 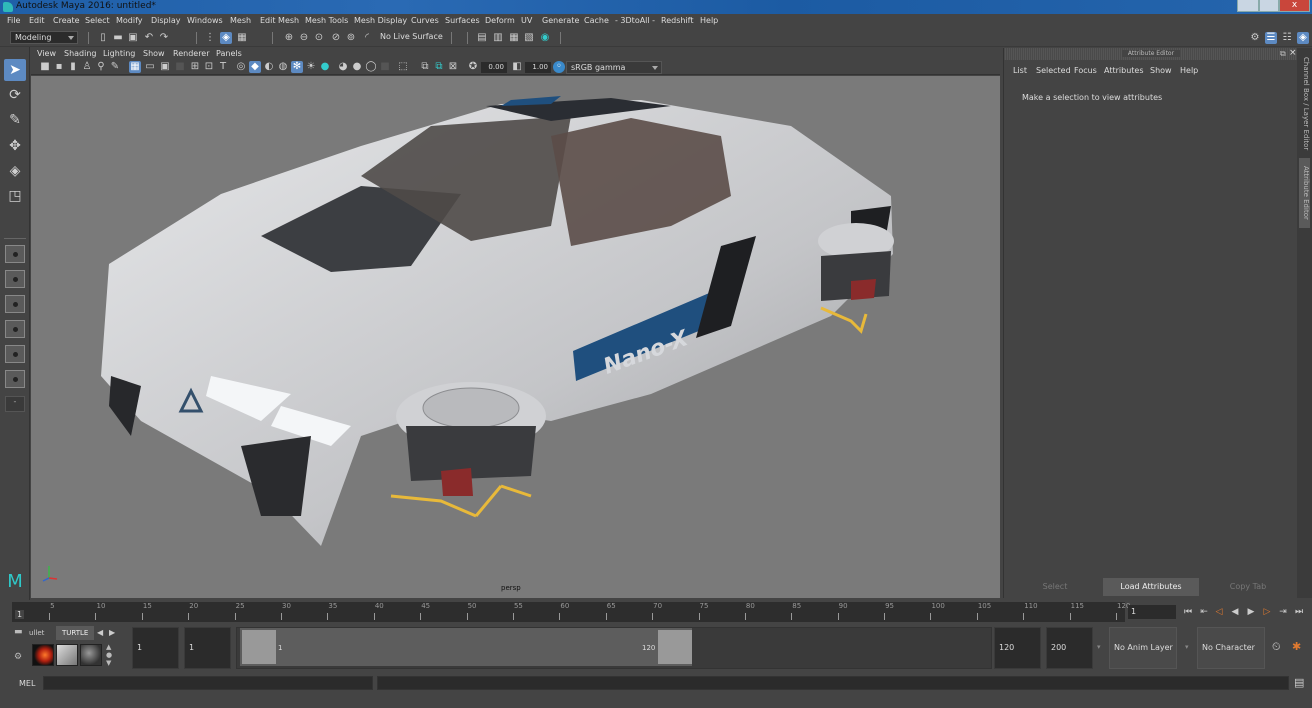 I want to click on menu-edit: Edit, so click(x=37, y=20).